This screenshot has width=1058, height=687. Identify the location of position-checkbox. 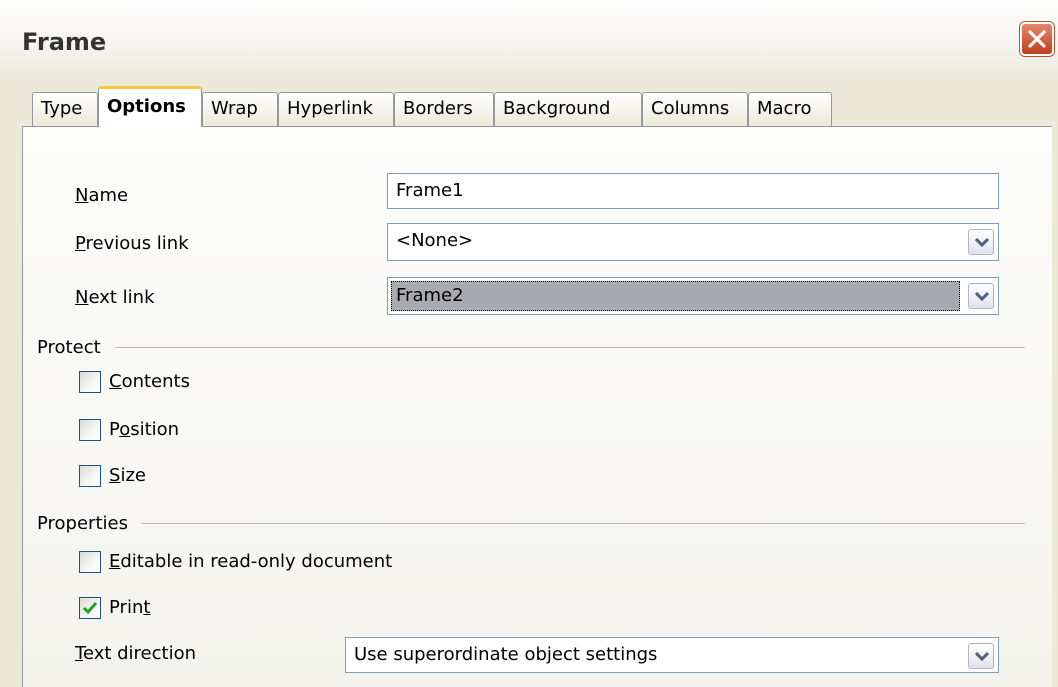
(90, 430).